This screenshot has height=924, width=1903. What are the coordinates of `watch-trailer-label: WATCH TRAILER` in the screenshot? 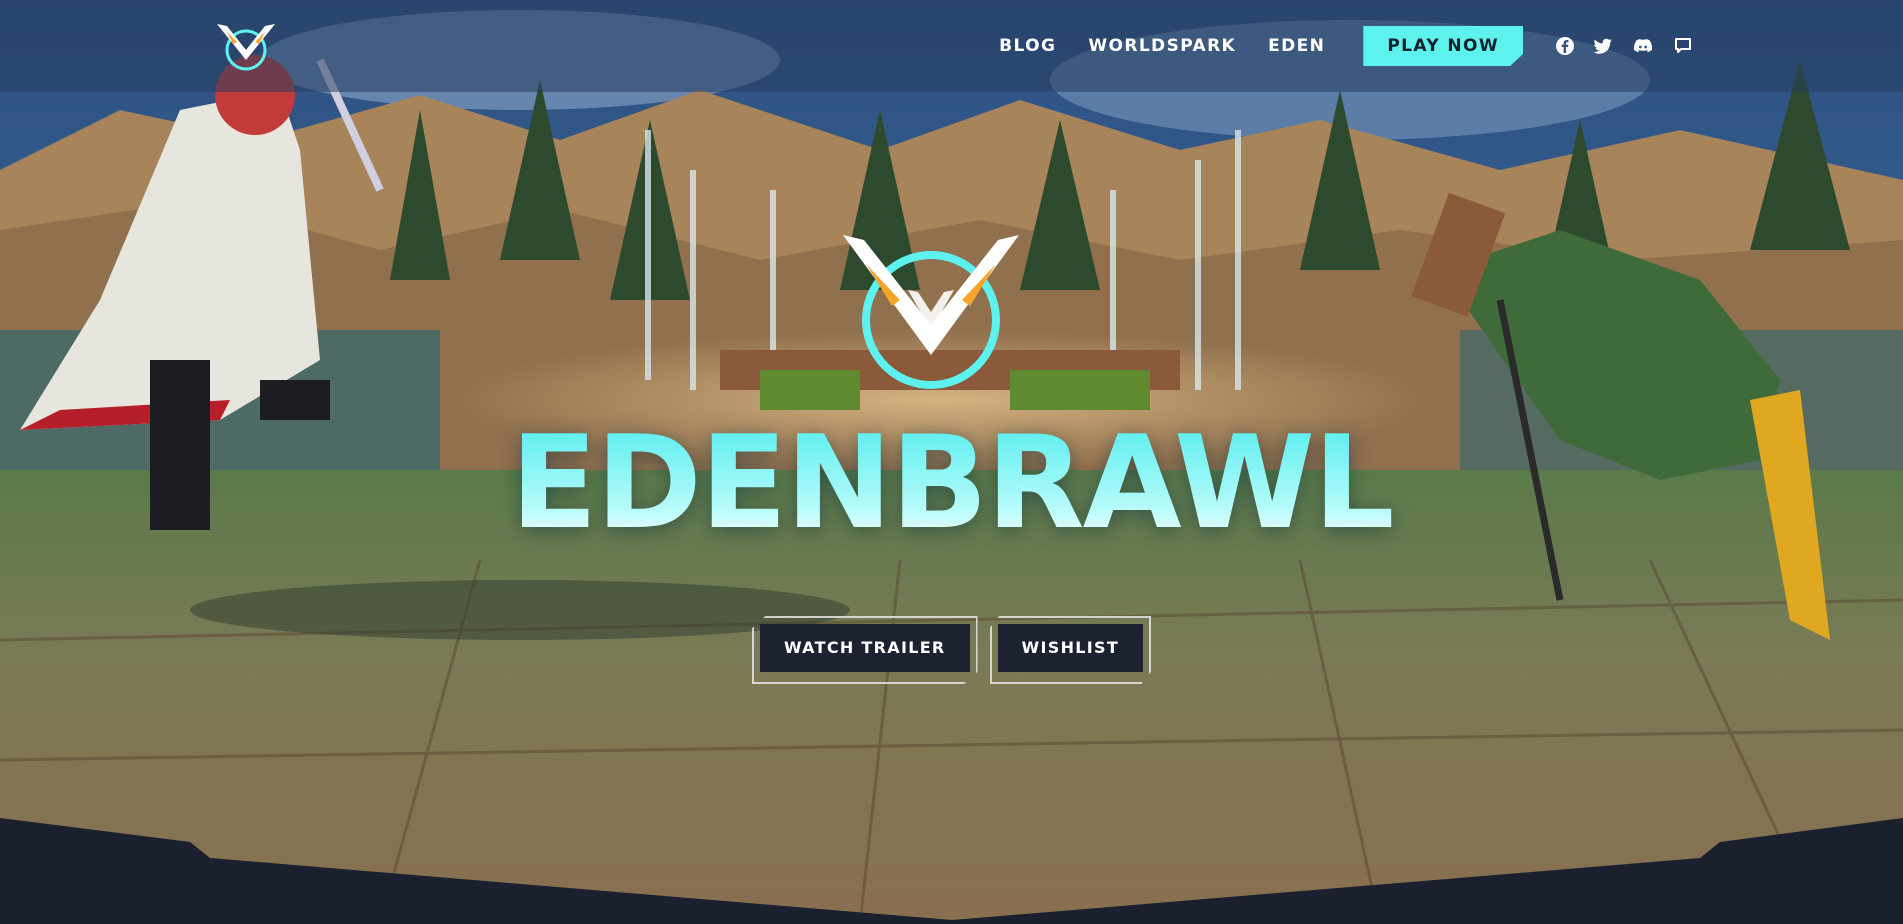 It's located at (864, 648).